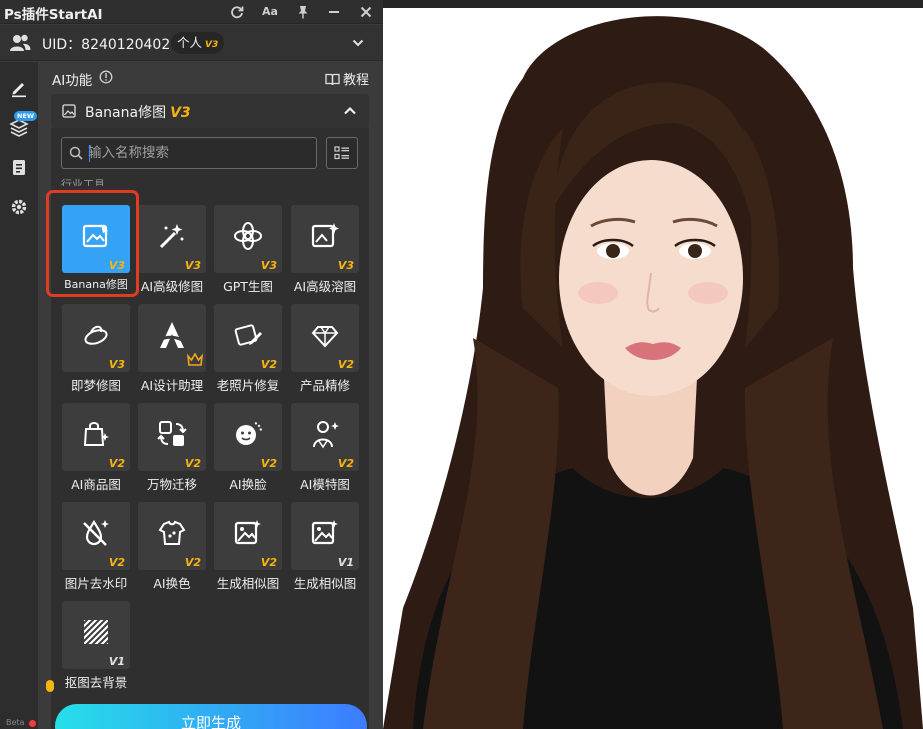 Image resolution: width=923 pixels, height=729 pixels. What do you see at coordinates (172, 582) in the screenshot?
I see `tool-label: AI换色` at bounding box center [172, 582].